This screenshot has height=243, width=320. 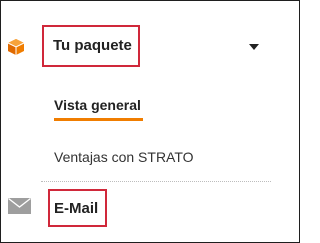 What do you see at coordinates (97, 105) in the screenshot?
I see `sub-item-vista-general: Vista general` at bounding box center [97, 105].